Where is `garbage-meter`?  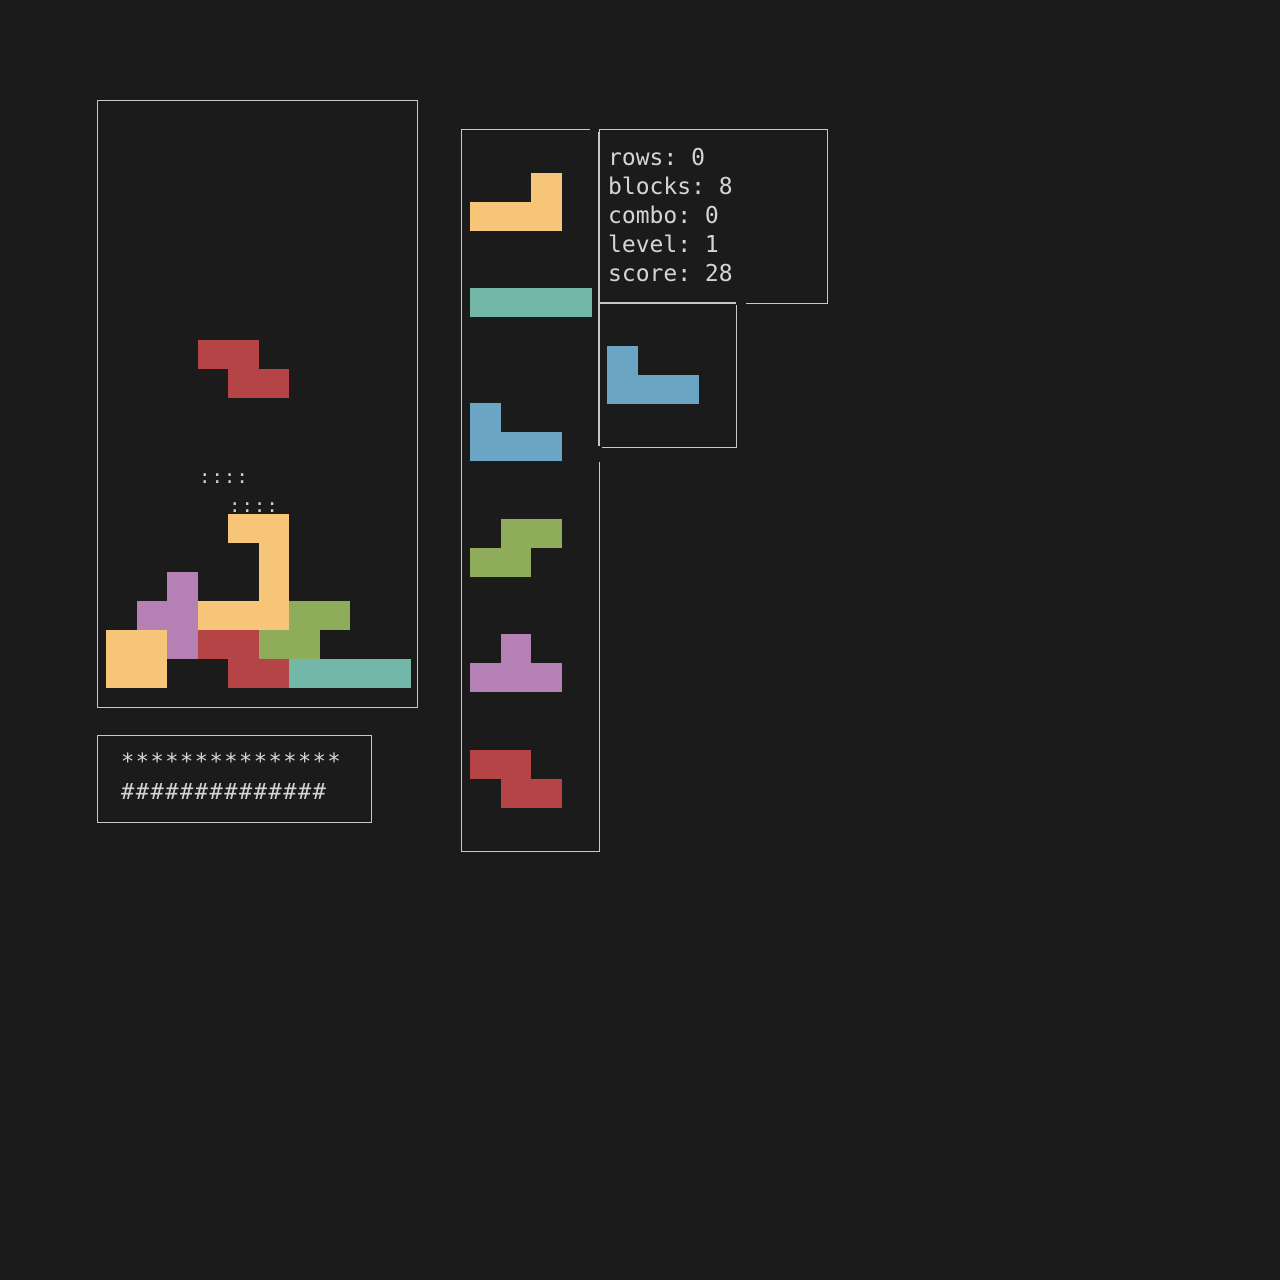
garbage-meter is located at coordinates (234, 779).